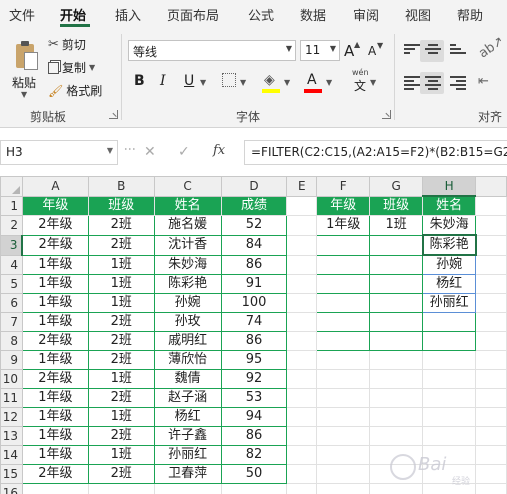 This screenshot has width=507, height=494. Describe the element at coordinates (386, 114) in the screenshot. I see `font-launcher-icon` at that location.